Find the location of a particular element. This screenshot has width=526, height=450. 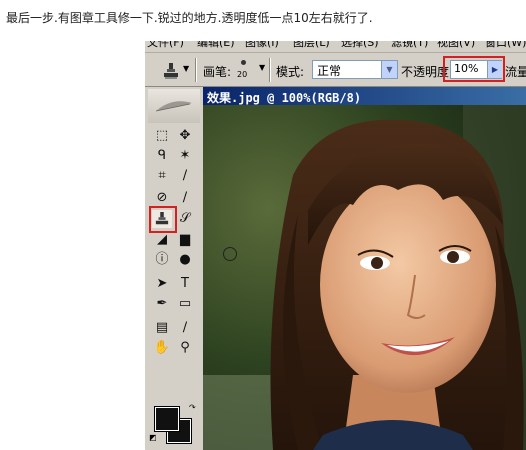

shape-tool-icon: ▭ is located at coordinates (185, 304).